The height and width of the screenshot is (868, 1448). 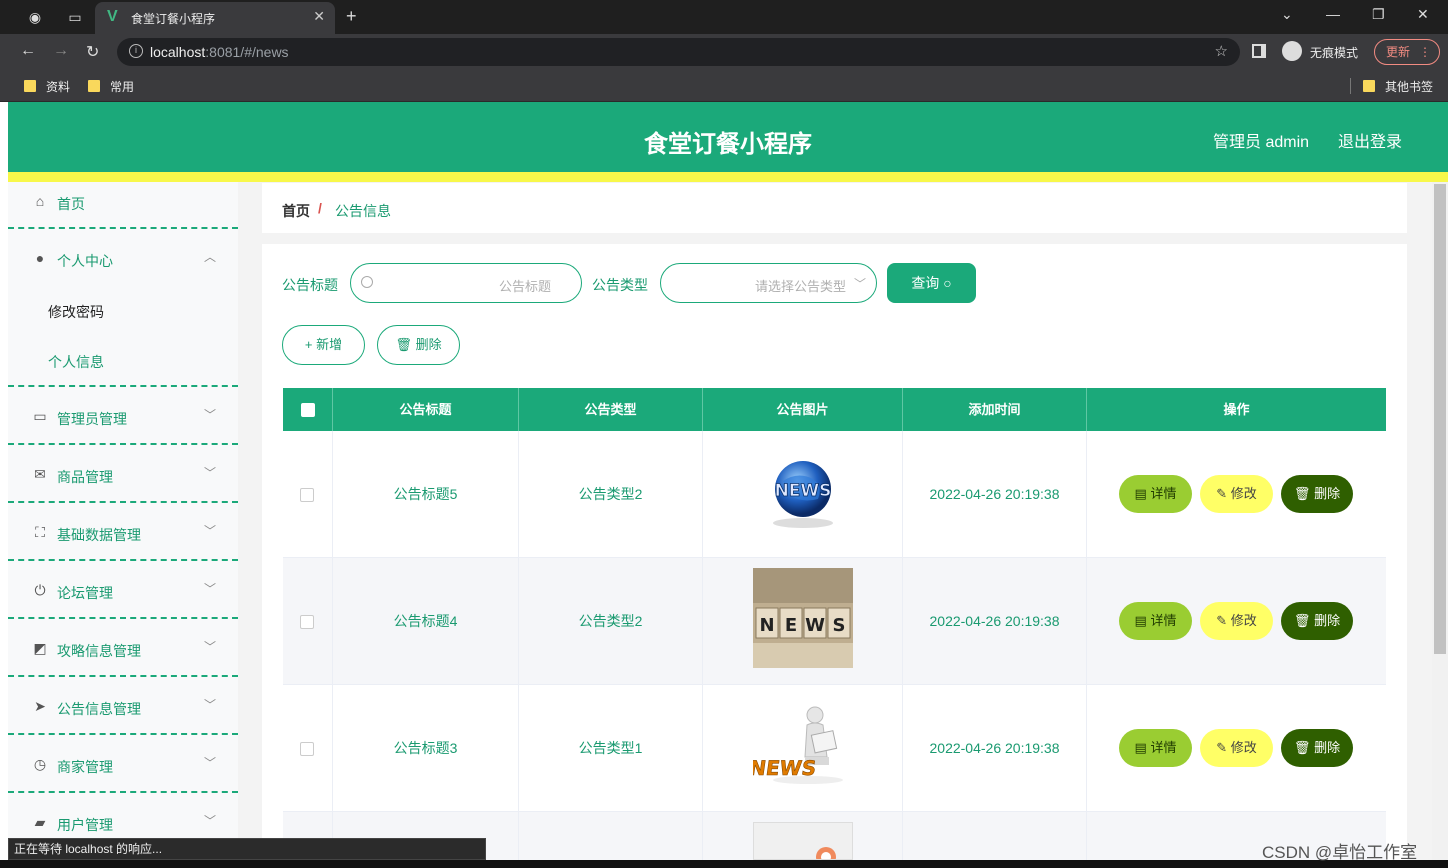 What do you see at coordinates (1261, 142) in the screenshot?
I see `current-user: 管理员 admin` at bounding box center [1261, 142].